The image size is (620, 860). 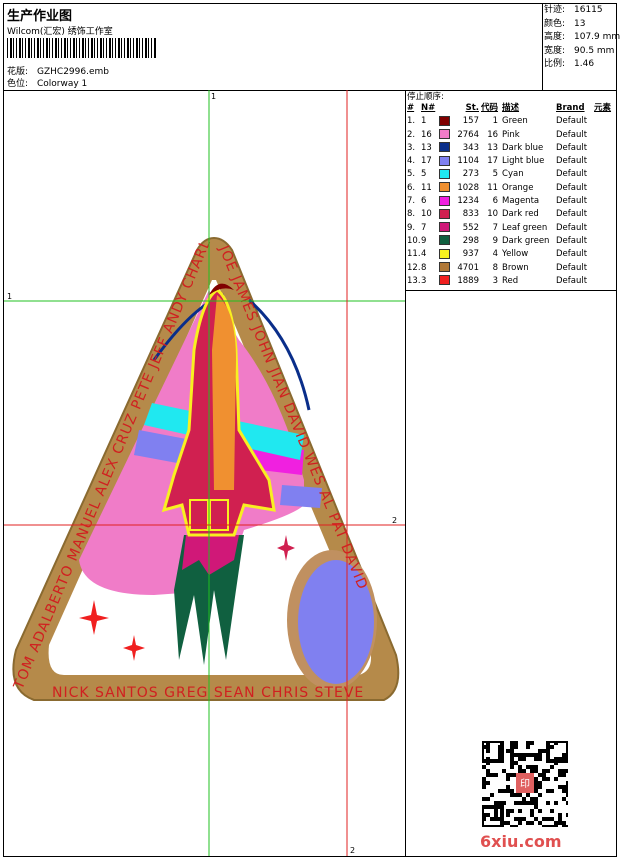 I want to click on color-table-header: # N# St. 代码 描述 Brand 元素, so click(x=509, y=108).